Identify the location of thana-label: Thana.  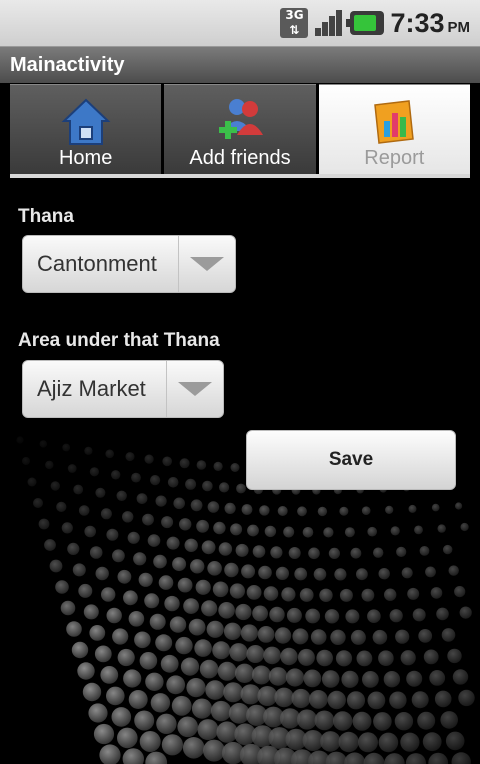
(46, 216).